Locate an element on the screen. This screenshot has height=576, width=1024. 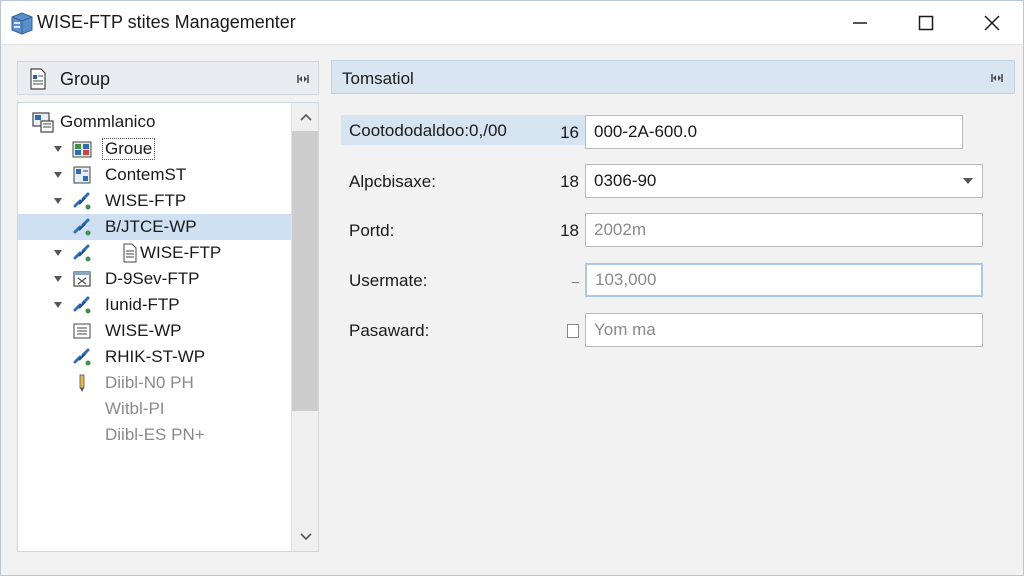
form-row-address: Alpcbisaxe: 18 0306-90 is located at coordinates (673, 181).